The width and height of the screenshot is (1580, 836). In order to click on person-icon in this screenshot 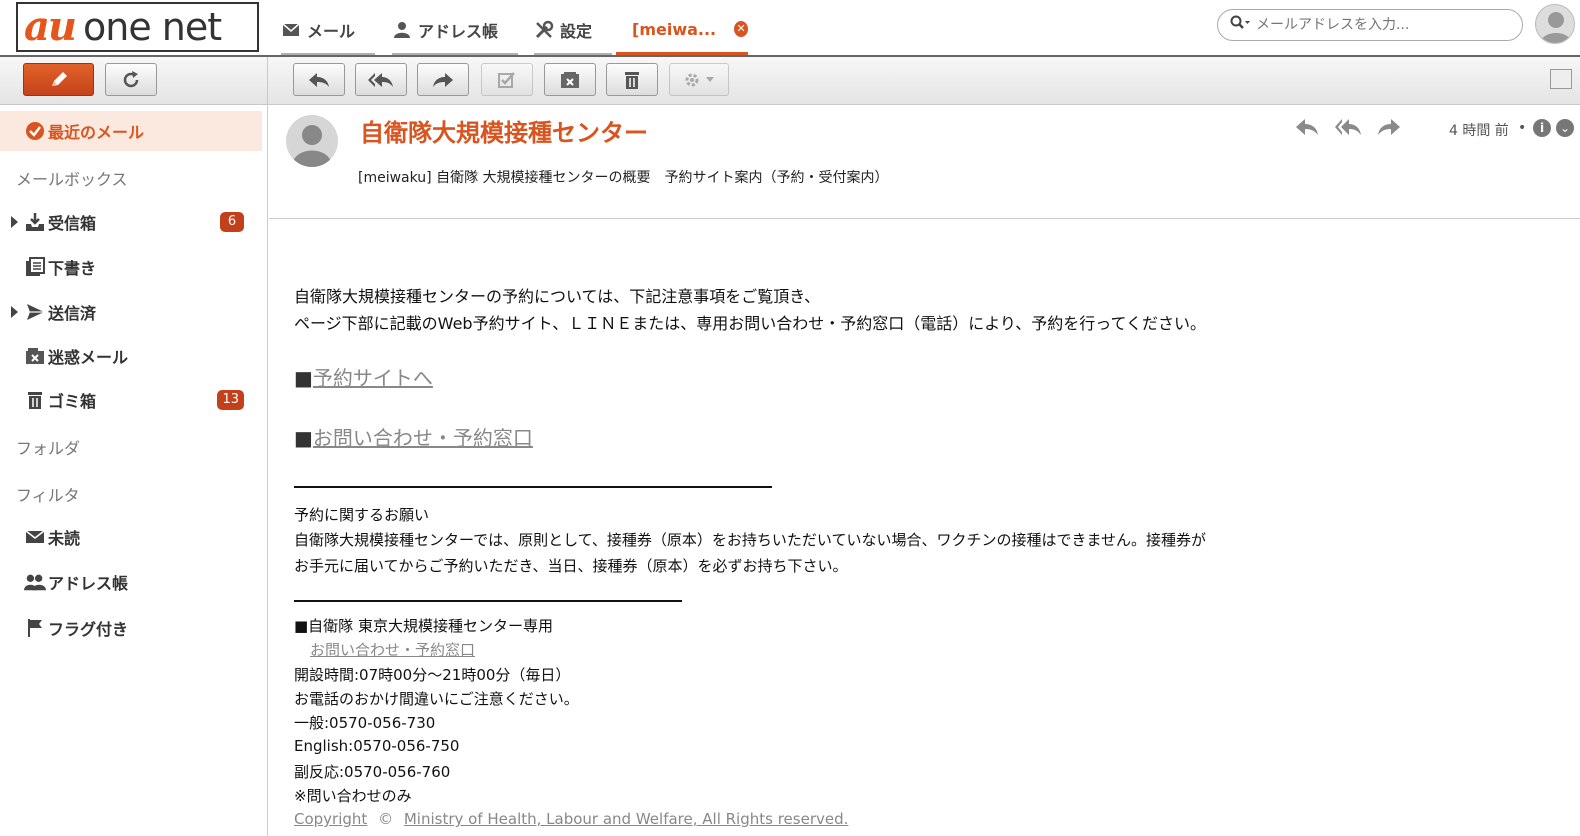, I will do `click(402, 30)`.